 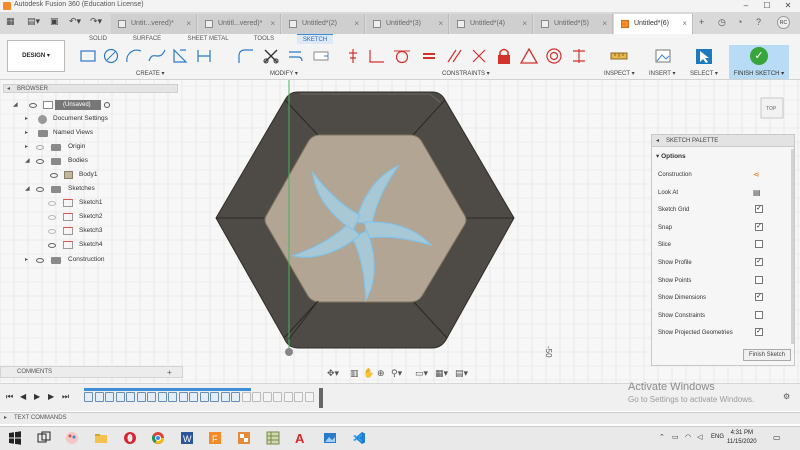 What do you see at coordinates (671, 156) in the screenshot?
I see `options-section: ▾ Options` at bounding box center [671, 156].